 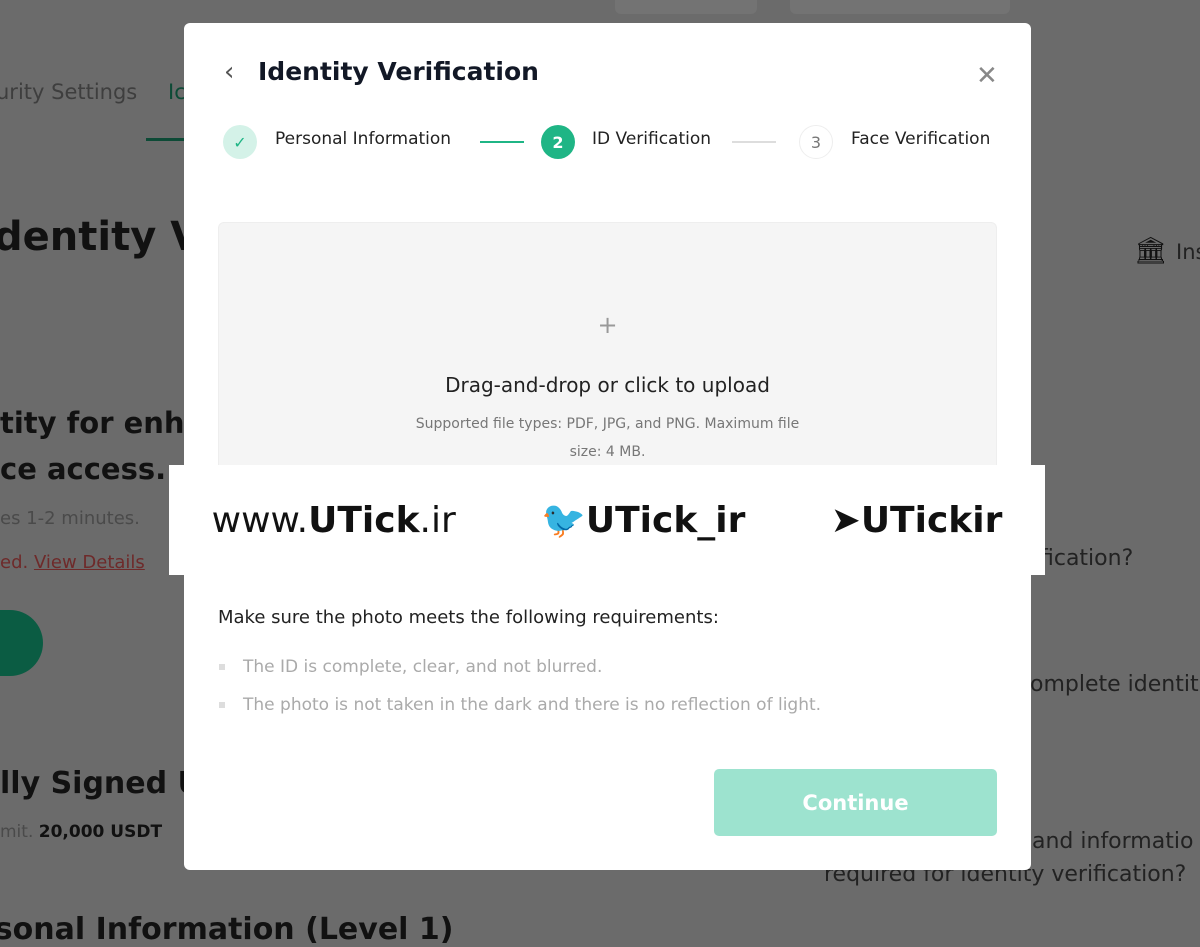 What do you see at coordinates (398, 71) in the screenshot?
I see `modal-title: Identity Verification` at bounding box center [398, 71].